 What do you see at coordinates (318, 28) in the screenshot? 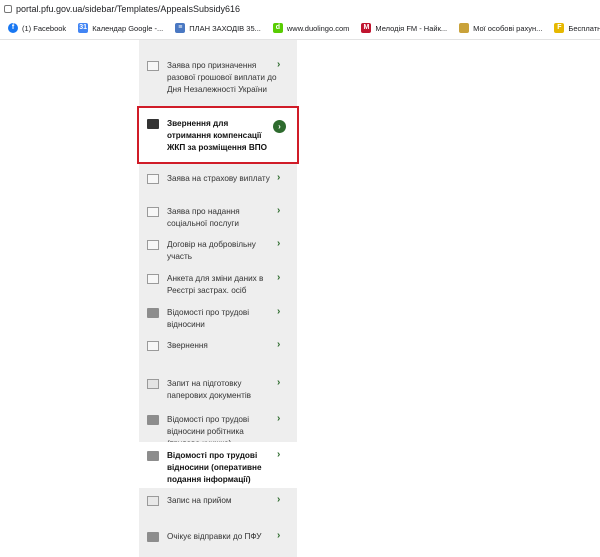
I see `bookmark-label: www.duolingo.com` at bounding box center [318, 28].